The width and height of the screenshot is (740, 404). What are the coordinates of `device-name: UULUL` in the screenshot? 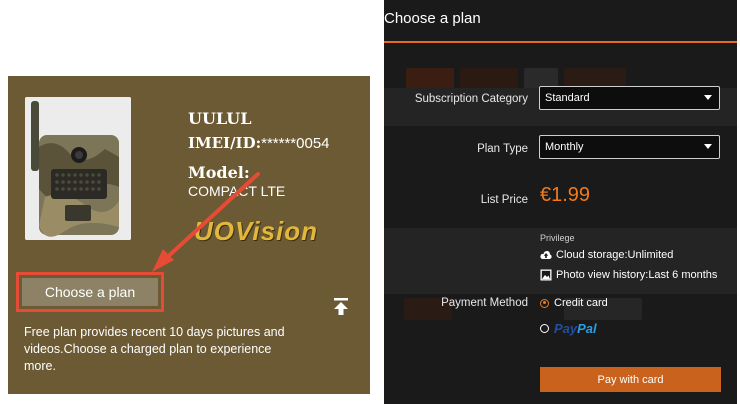 It's located at (220, 118).